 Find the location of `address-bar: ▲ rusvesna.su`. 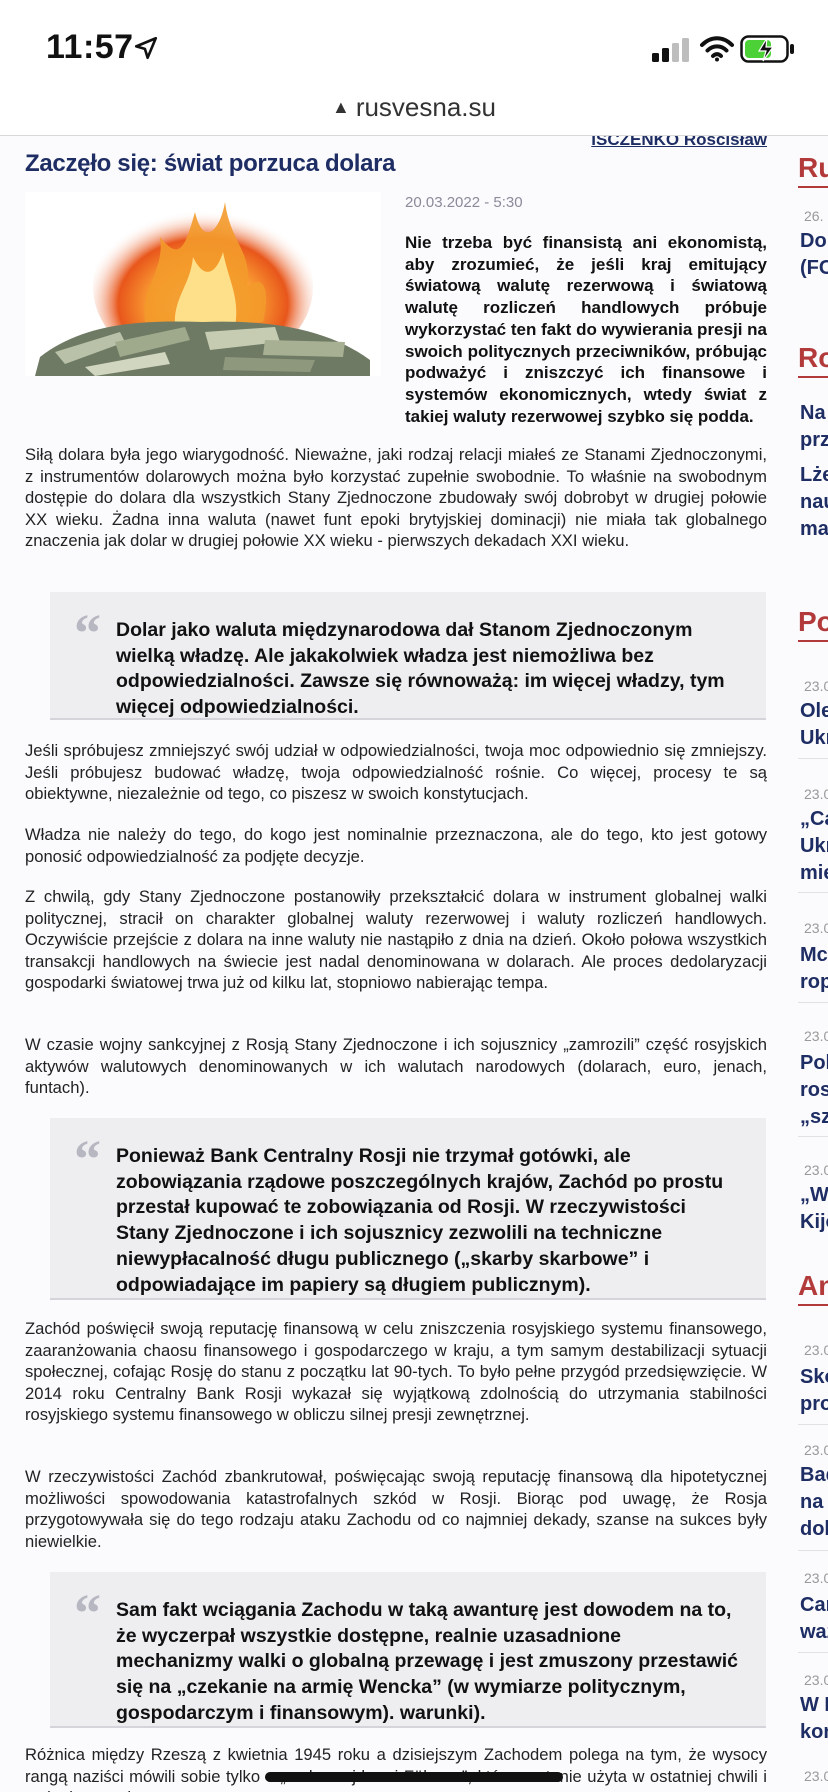

address-bar: ▲ rusvesna.su is located at coordinates (414, 107).